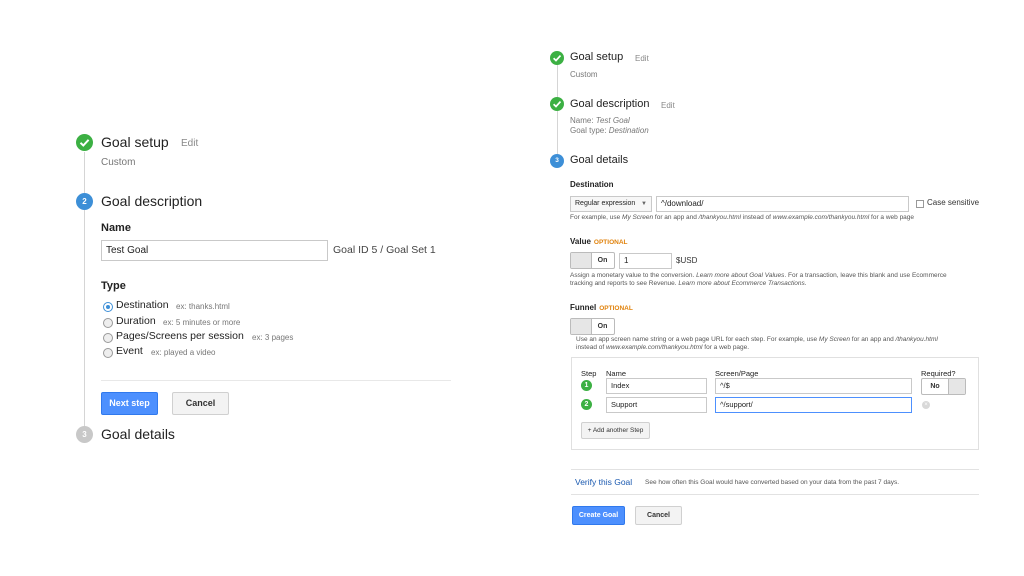  Describe the element at coordinates (656, 405) in the screenshot. I see `funnel-step-2-name-input: Support` at that location.